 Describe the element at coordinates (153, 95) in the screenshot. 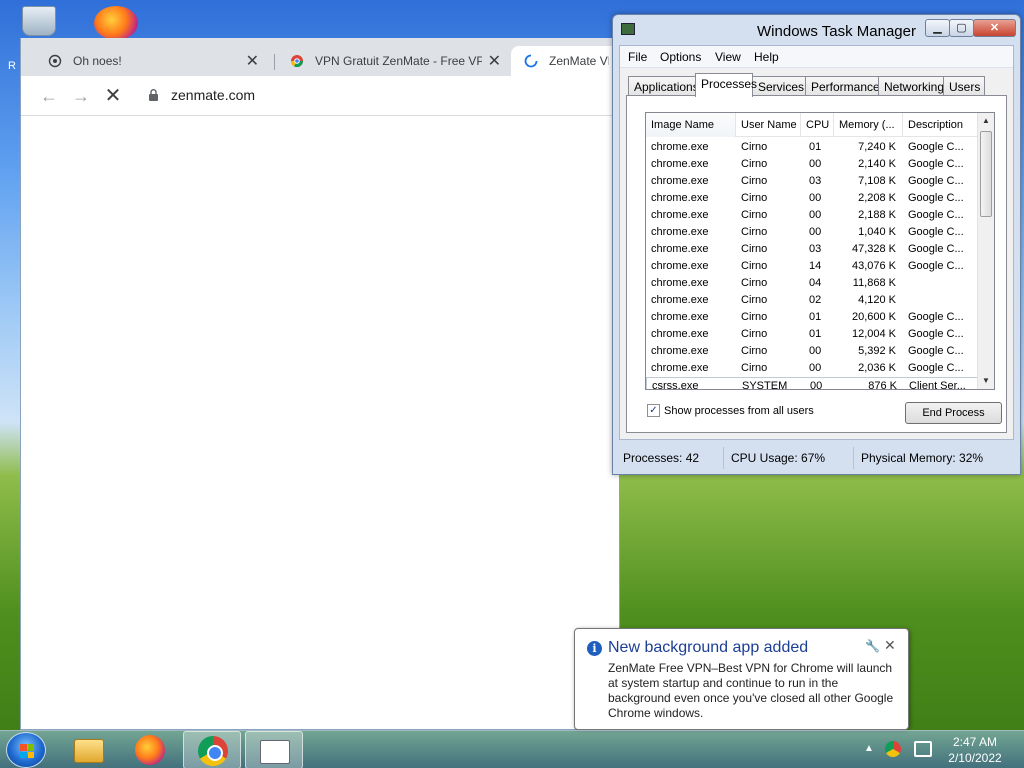

I see `lock-icon` at that location.